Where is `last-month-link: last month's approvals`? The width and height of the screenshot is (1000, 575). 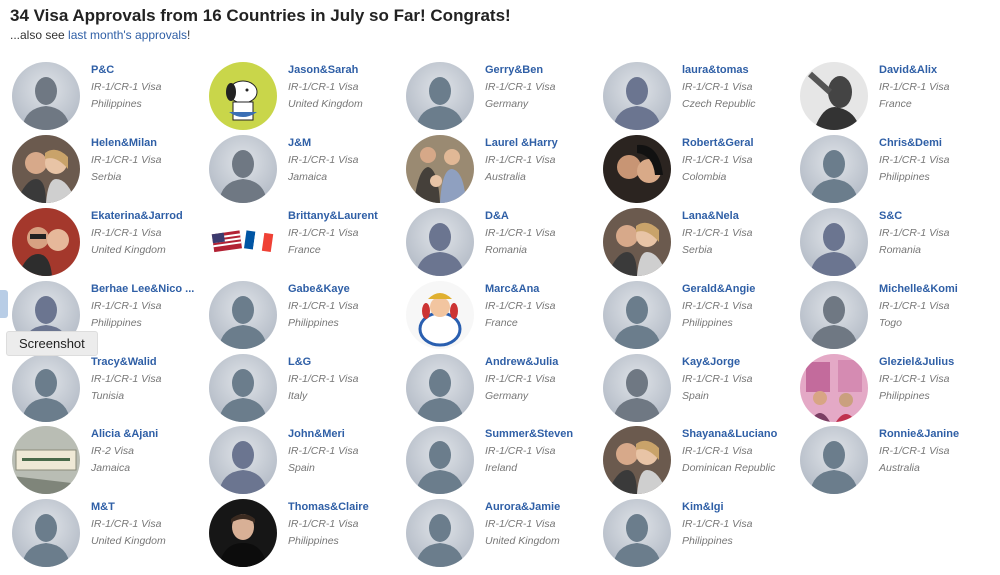 last-month-link: last month's approvals is located at coordinates (127, 35).